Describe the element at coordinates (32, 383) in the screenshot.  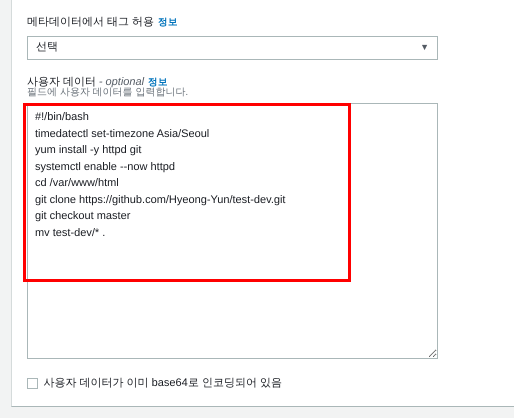
I see `checkbox` at that location.